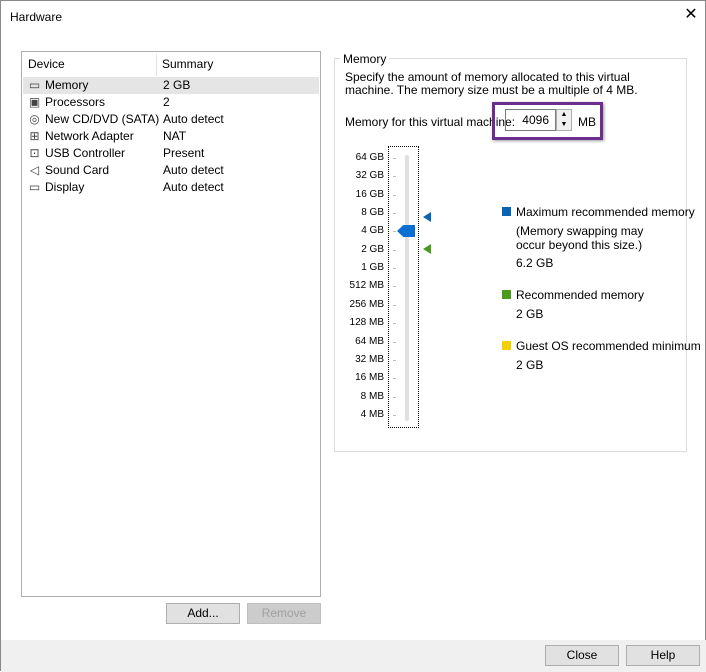 This screenshot has height=672, width=706. What do you see at coordinates (506, 294) in the screenshot?
I see `rec-legend-swatch` at bounding box center [506, 294].